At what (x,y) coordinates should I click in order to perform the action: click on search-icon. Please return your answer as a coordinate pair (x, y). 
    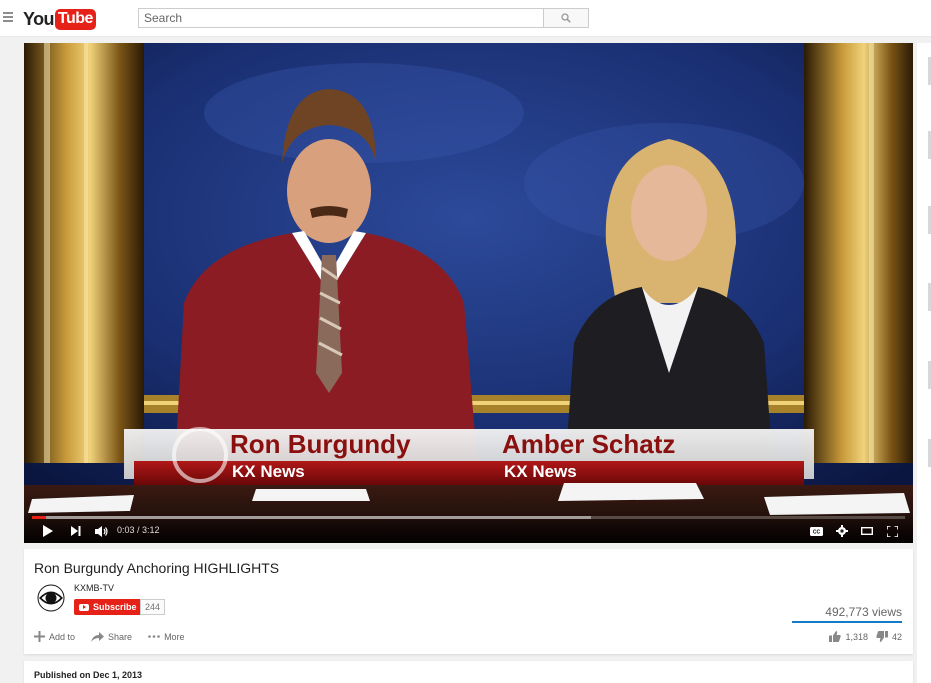
    Looking at the image, I should click on (566, 18).